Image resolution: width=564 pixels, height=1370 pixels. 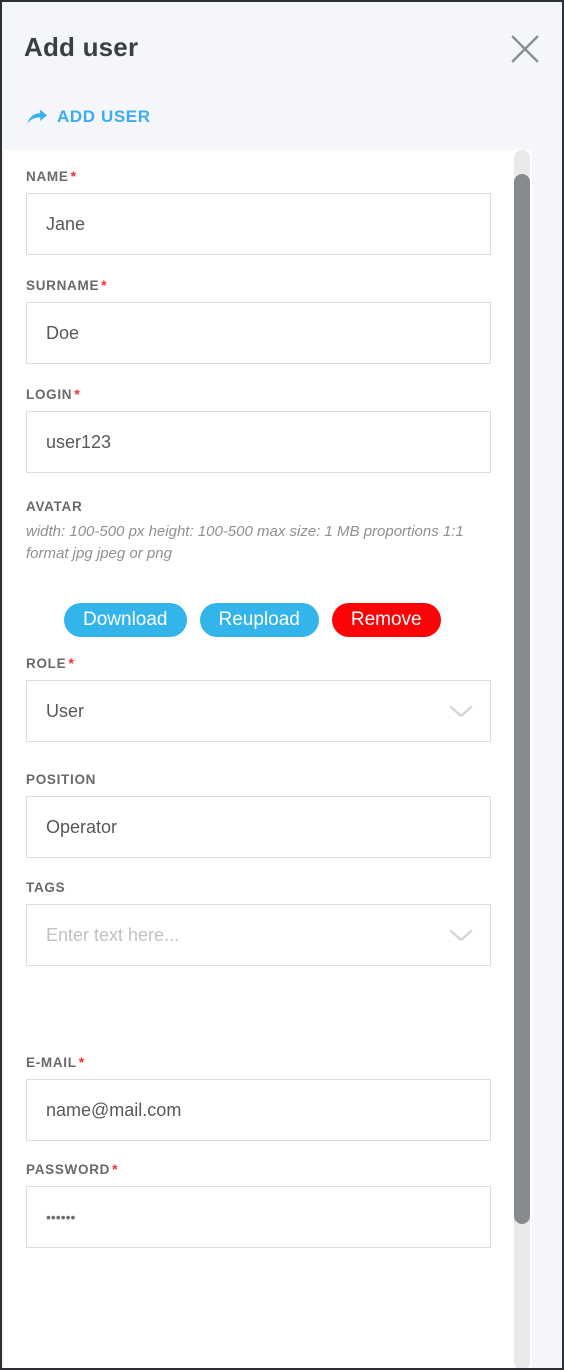 I want to click on position-input-value: Operator, so click(x=82, y=826).